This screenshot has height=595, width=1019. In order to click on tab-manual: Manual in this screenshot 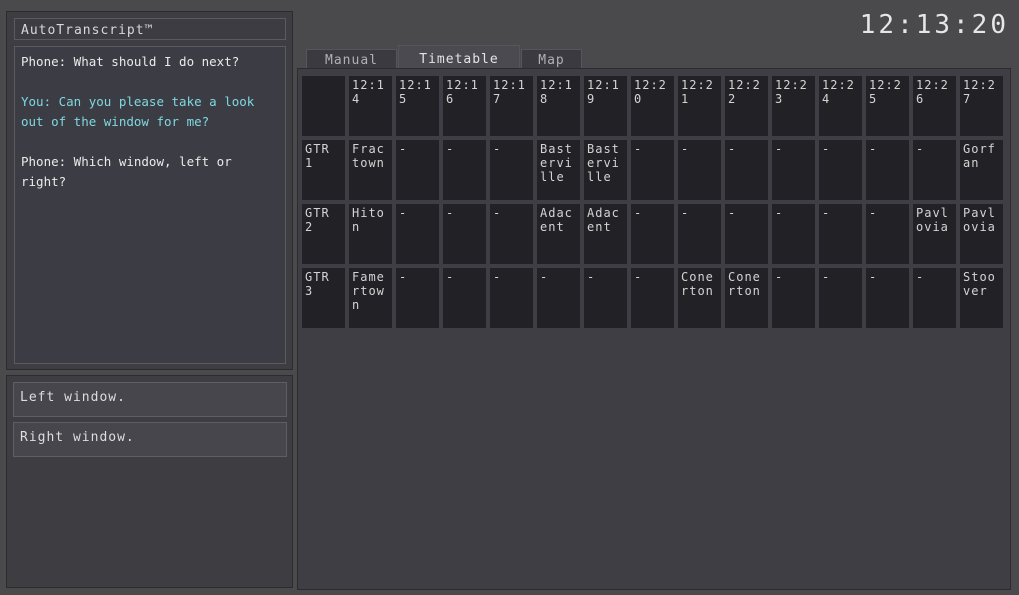, I will do `click(351, 59)`.